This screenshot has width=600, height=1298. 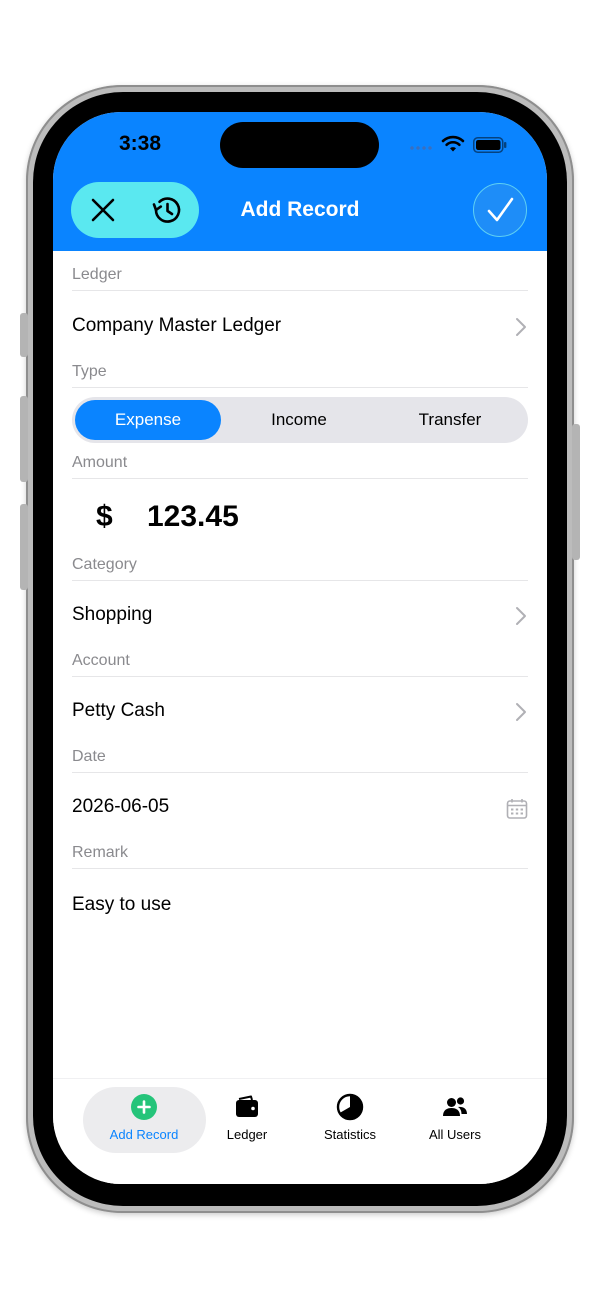 I want to click on users-icon, so click(x=455, y=1106).